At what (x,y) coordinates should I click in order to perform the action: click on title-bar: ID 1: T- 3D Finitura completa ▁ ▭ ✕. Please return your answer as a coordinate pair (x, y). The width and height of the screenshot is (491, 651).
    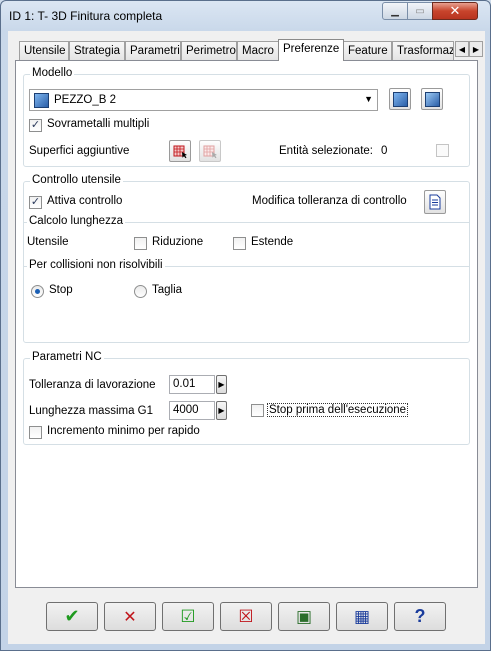
    Looking at the image, I should click on (245, 16).